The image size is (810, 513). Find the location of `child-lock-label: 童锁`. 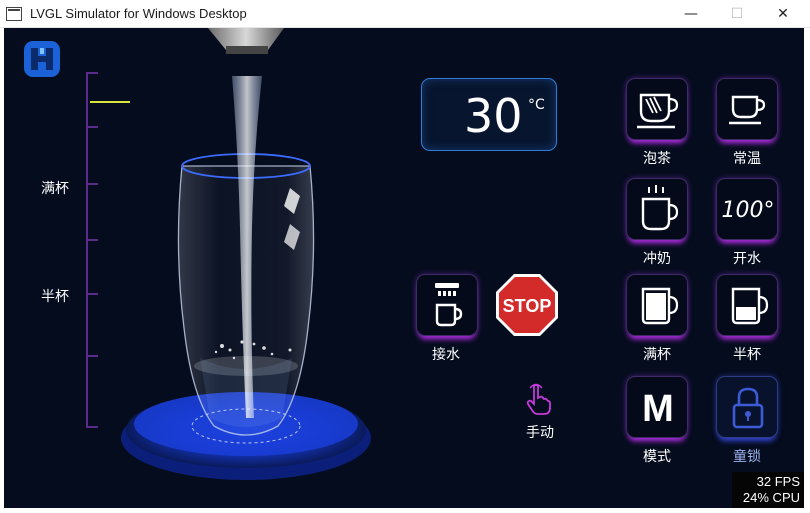

child-lock-label: 童锁 is located at coordinates (747, 457).